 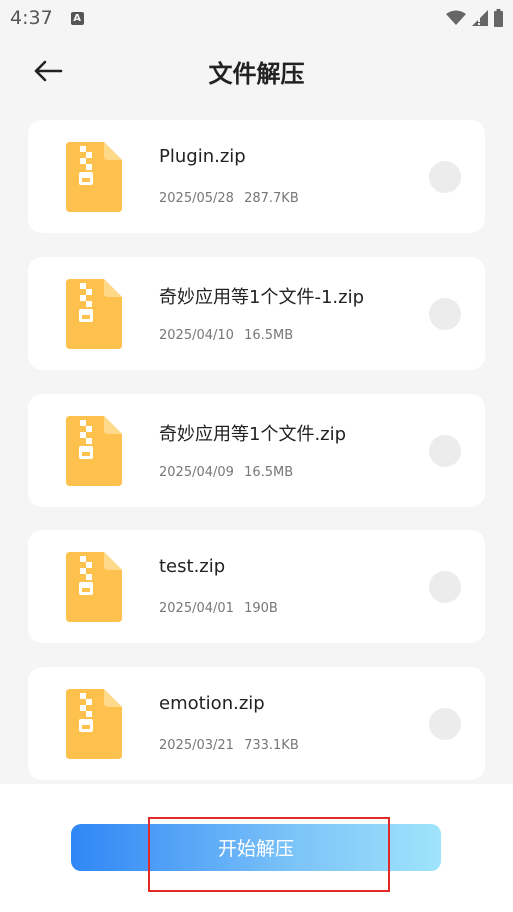 What do you see at coordinates (271, 198) in the screenshot?
I see `file-size: 287.7KB` at bounding box center [271, 198].